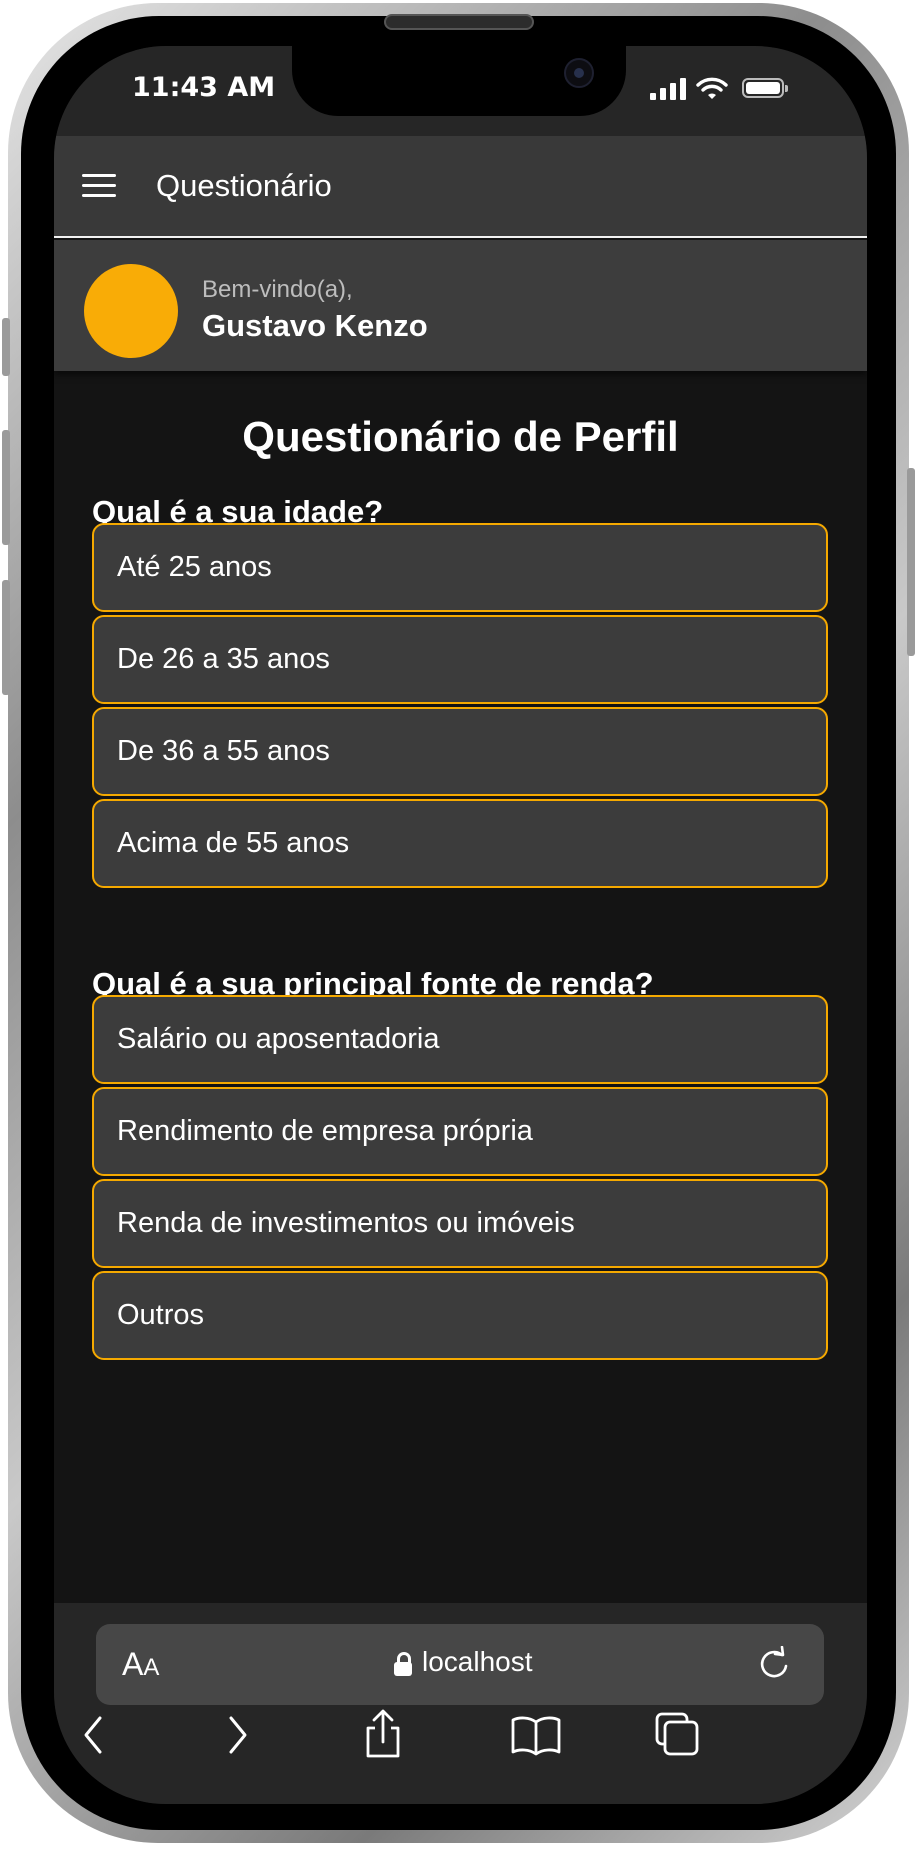 The image size is (917, 1850). I want to click on address-bar: AA localhost, so click(460, 1664).